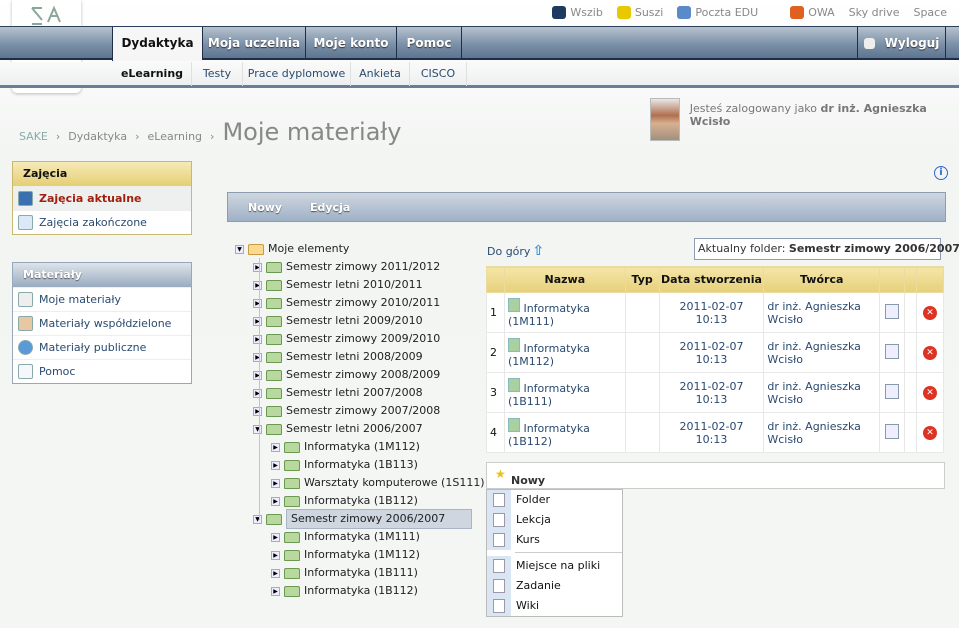 Image resolution: width=959 pixels, height=628 pixels. Describe the element at coordinates (941, 173) in the screenshot. I see `info-icon: i` at that location.